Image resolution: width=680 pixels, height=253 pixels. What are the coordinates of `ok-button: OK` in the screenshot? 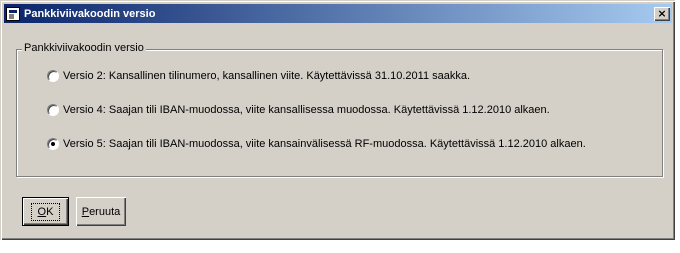 It's located at (45, 211).